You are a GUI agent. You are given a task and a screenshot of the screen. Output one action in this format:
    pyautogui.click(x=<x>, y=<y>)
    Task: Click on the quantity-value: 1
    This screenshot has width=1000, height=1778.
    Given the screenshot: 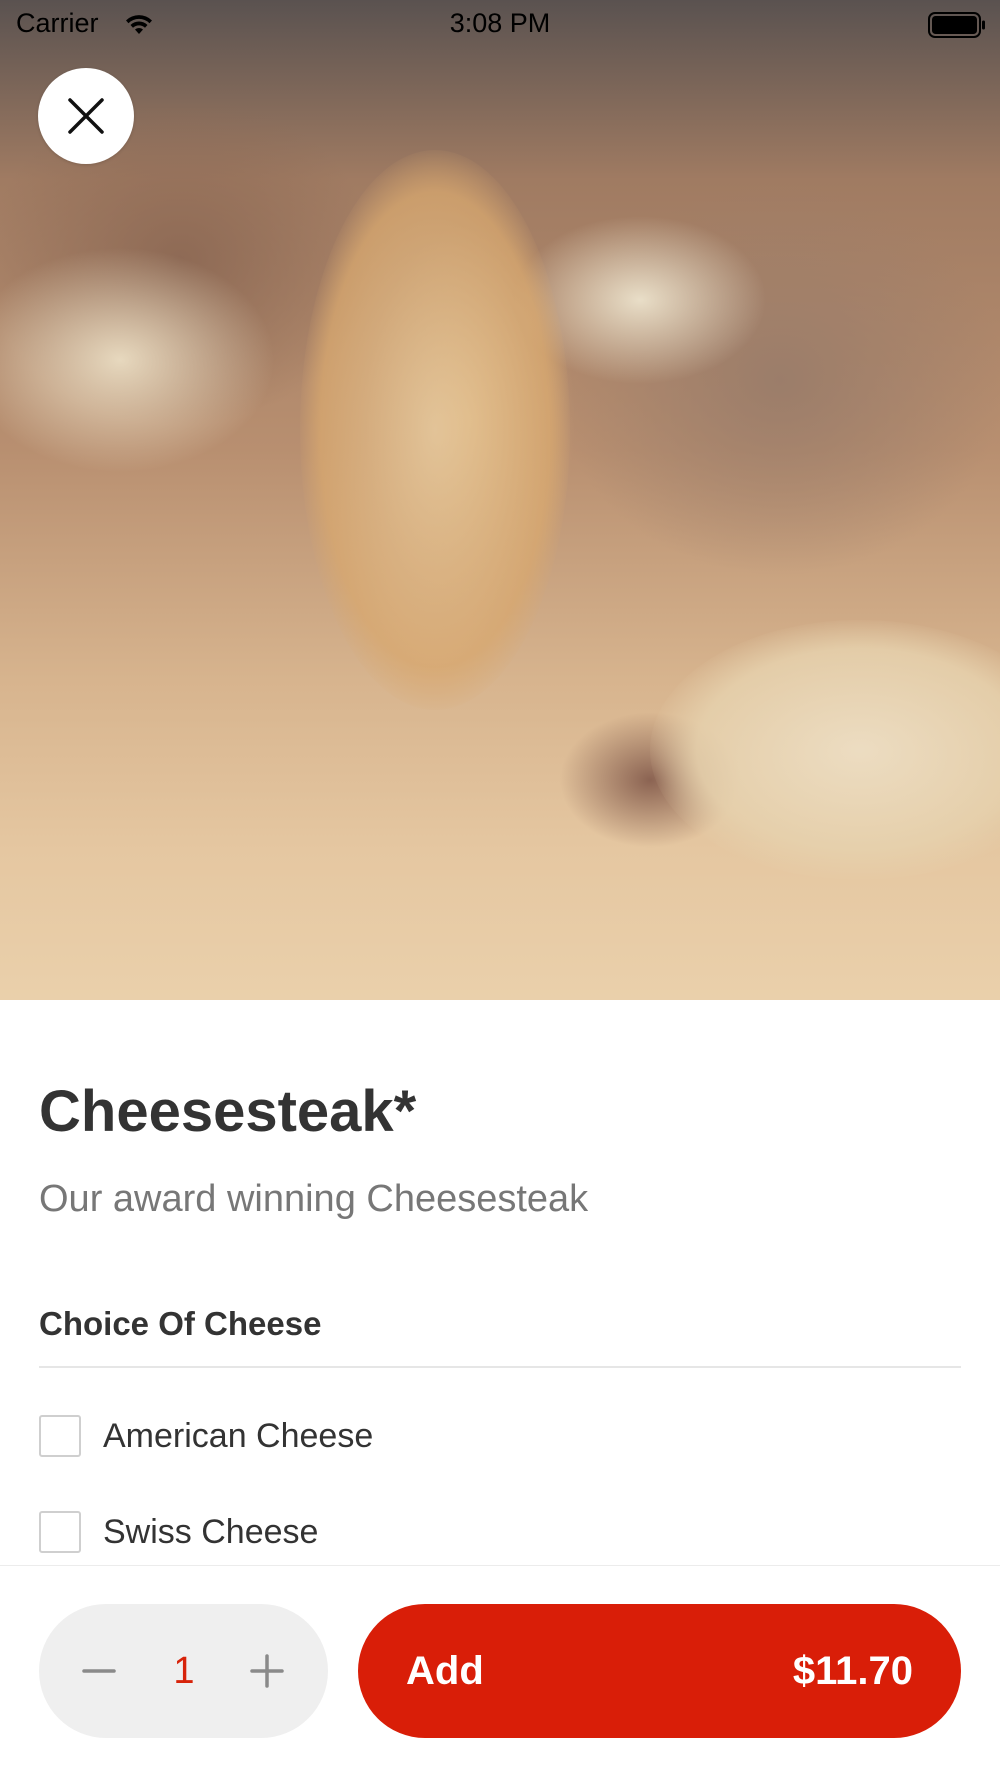 What is the action you would take?
    pyautogui.click(x=184, y=1671)
    